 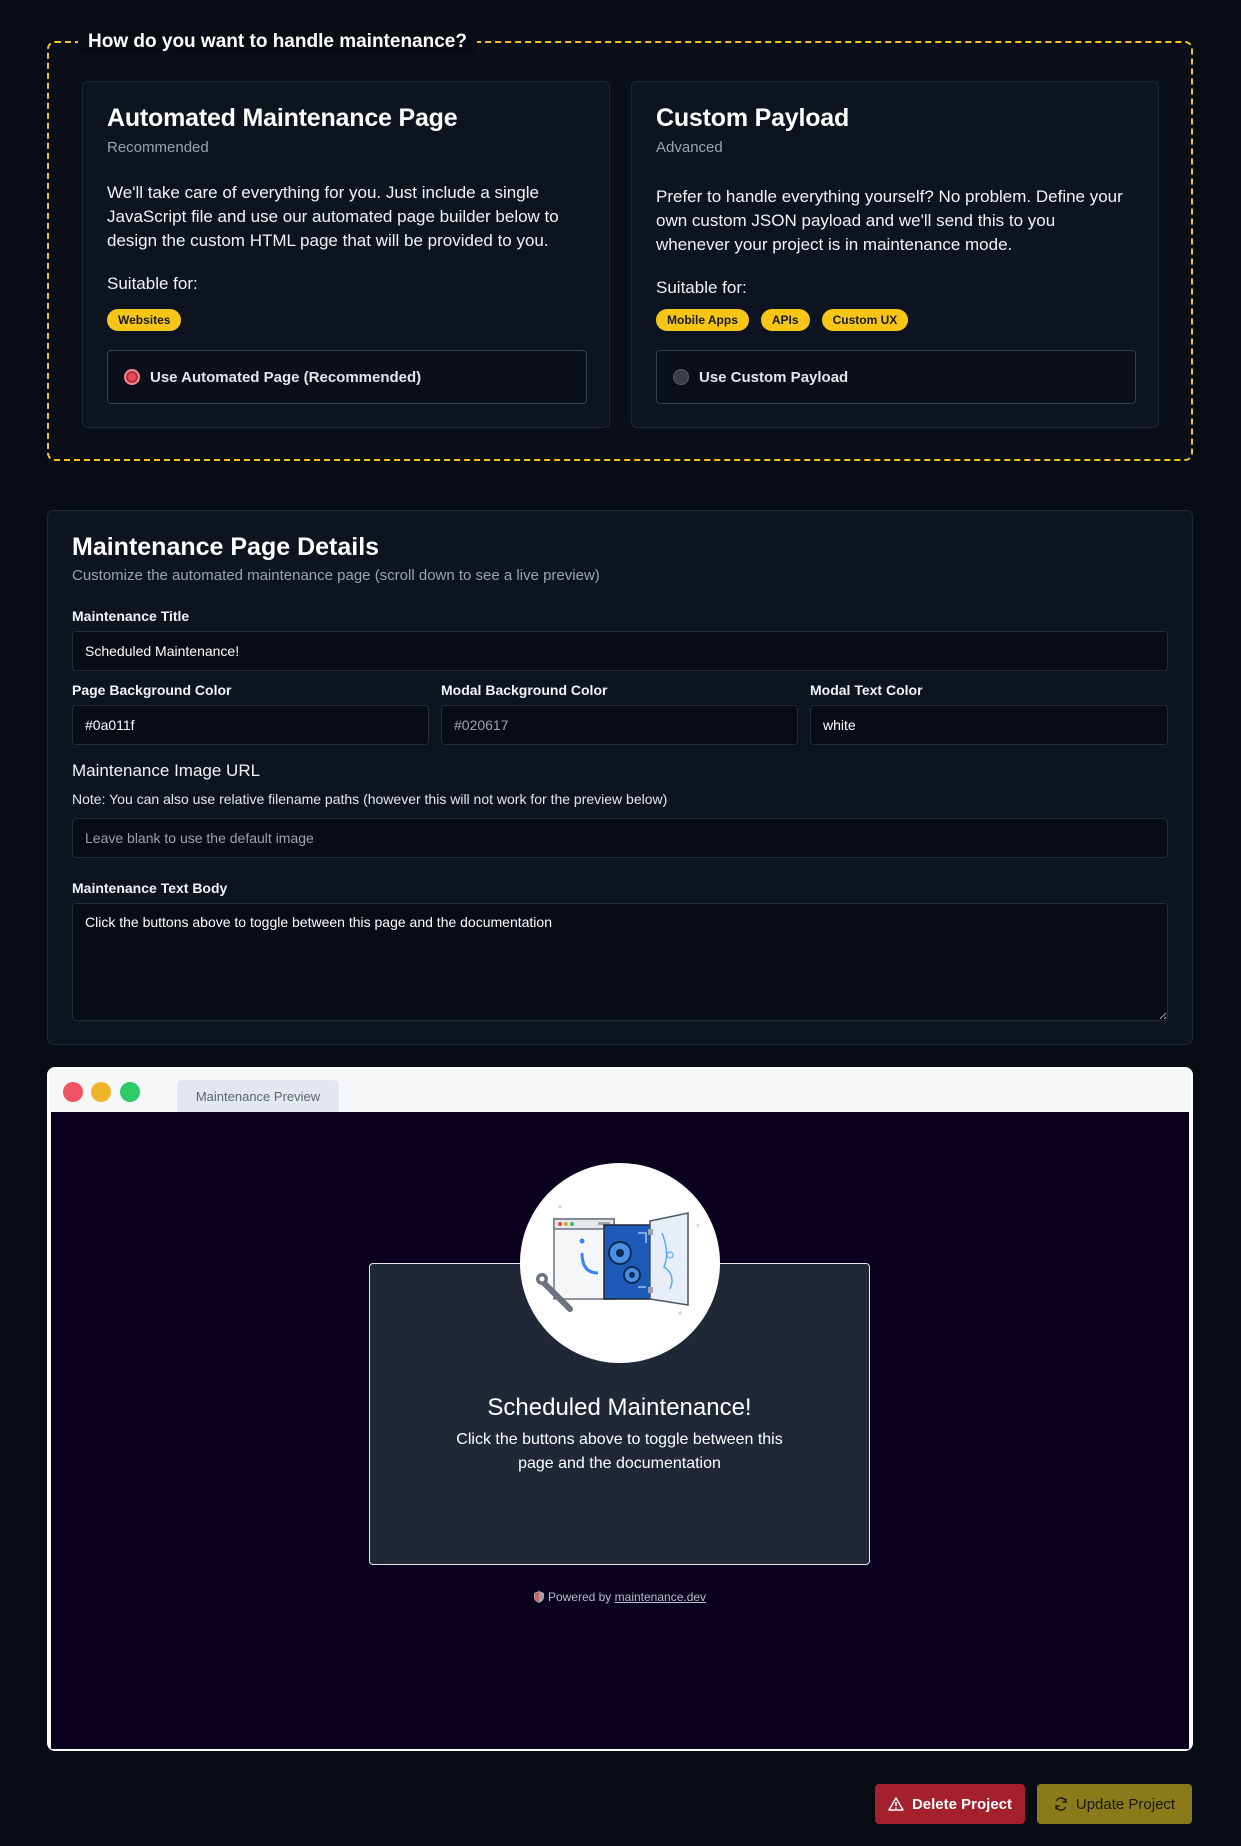 I want to click on update-project-button: Update Project, so click(x=1114, y=1804).